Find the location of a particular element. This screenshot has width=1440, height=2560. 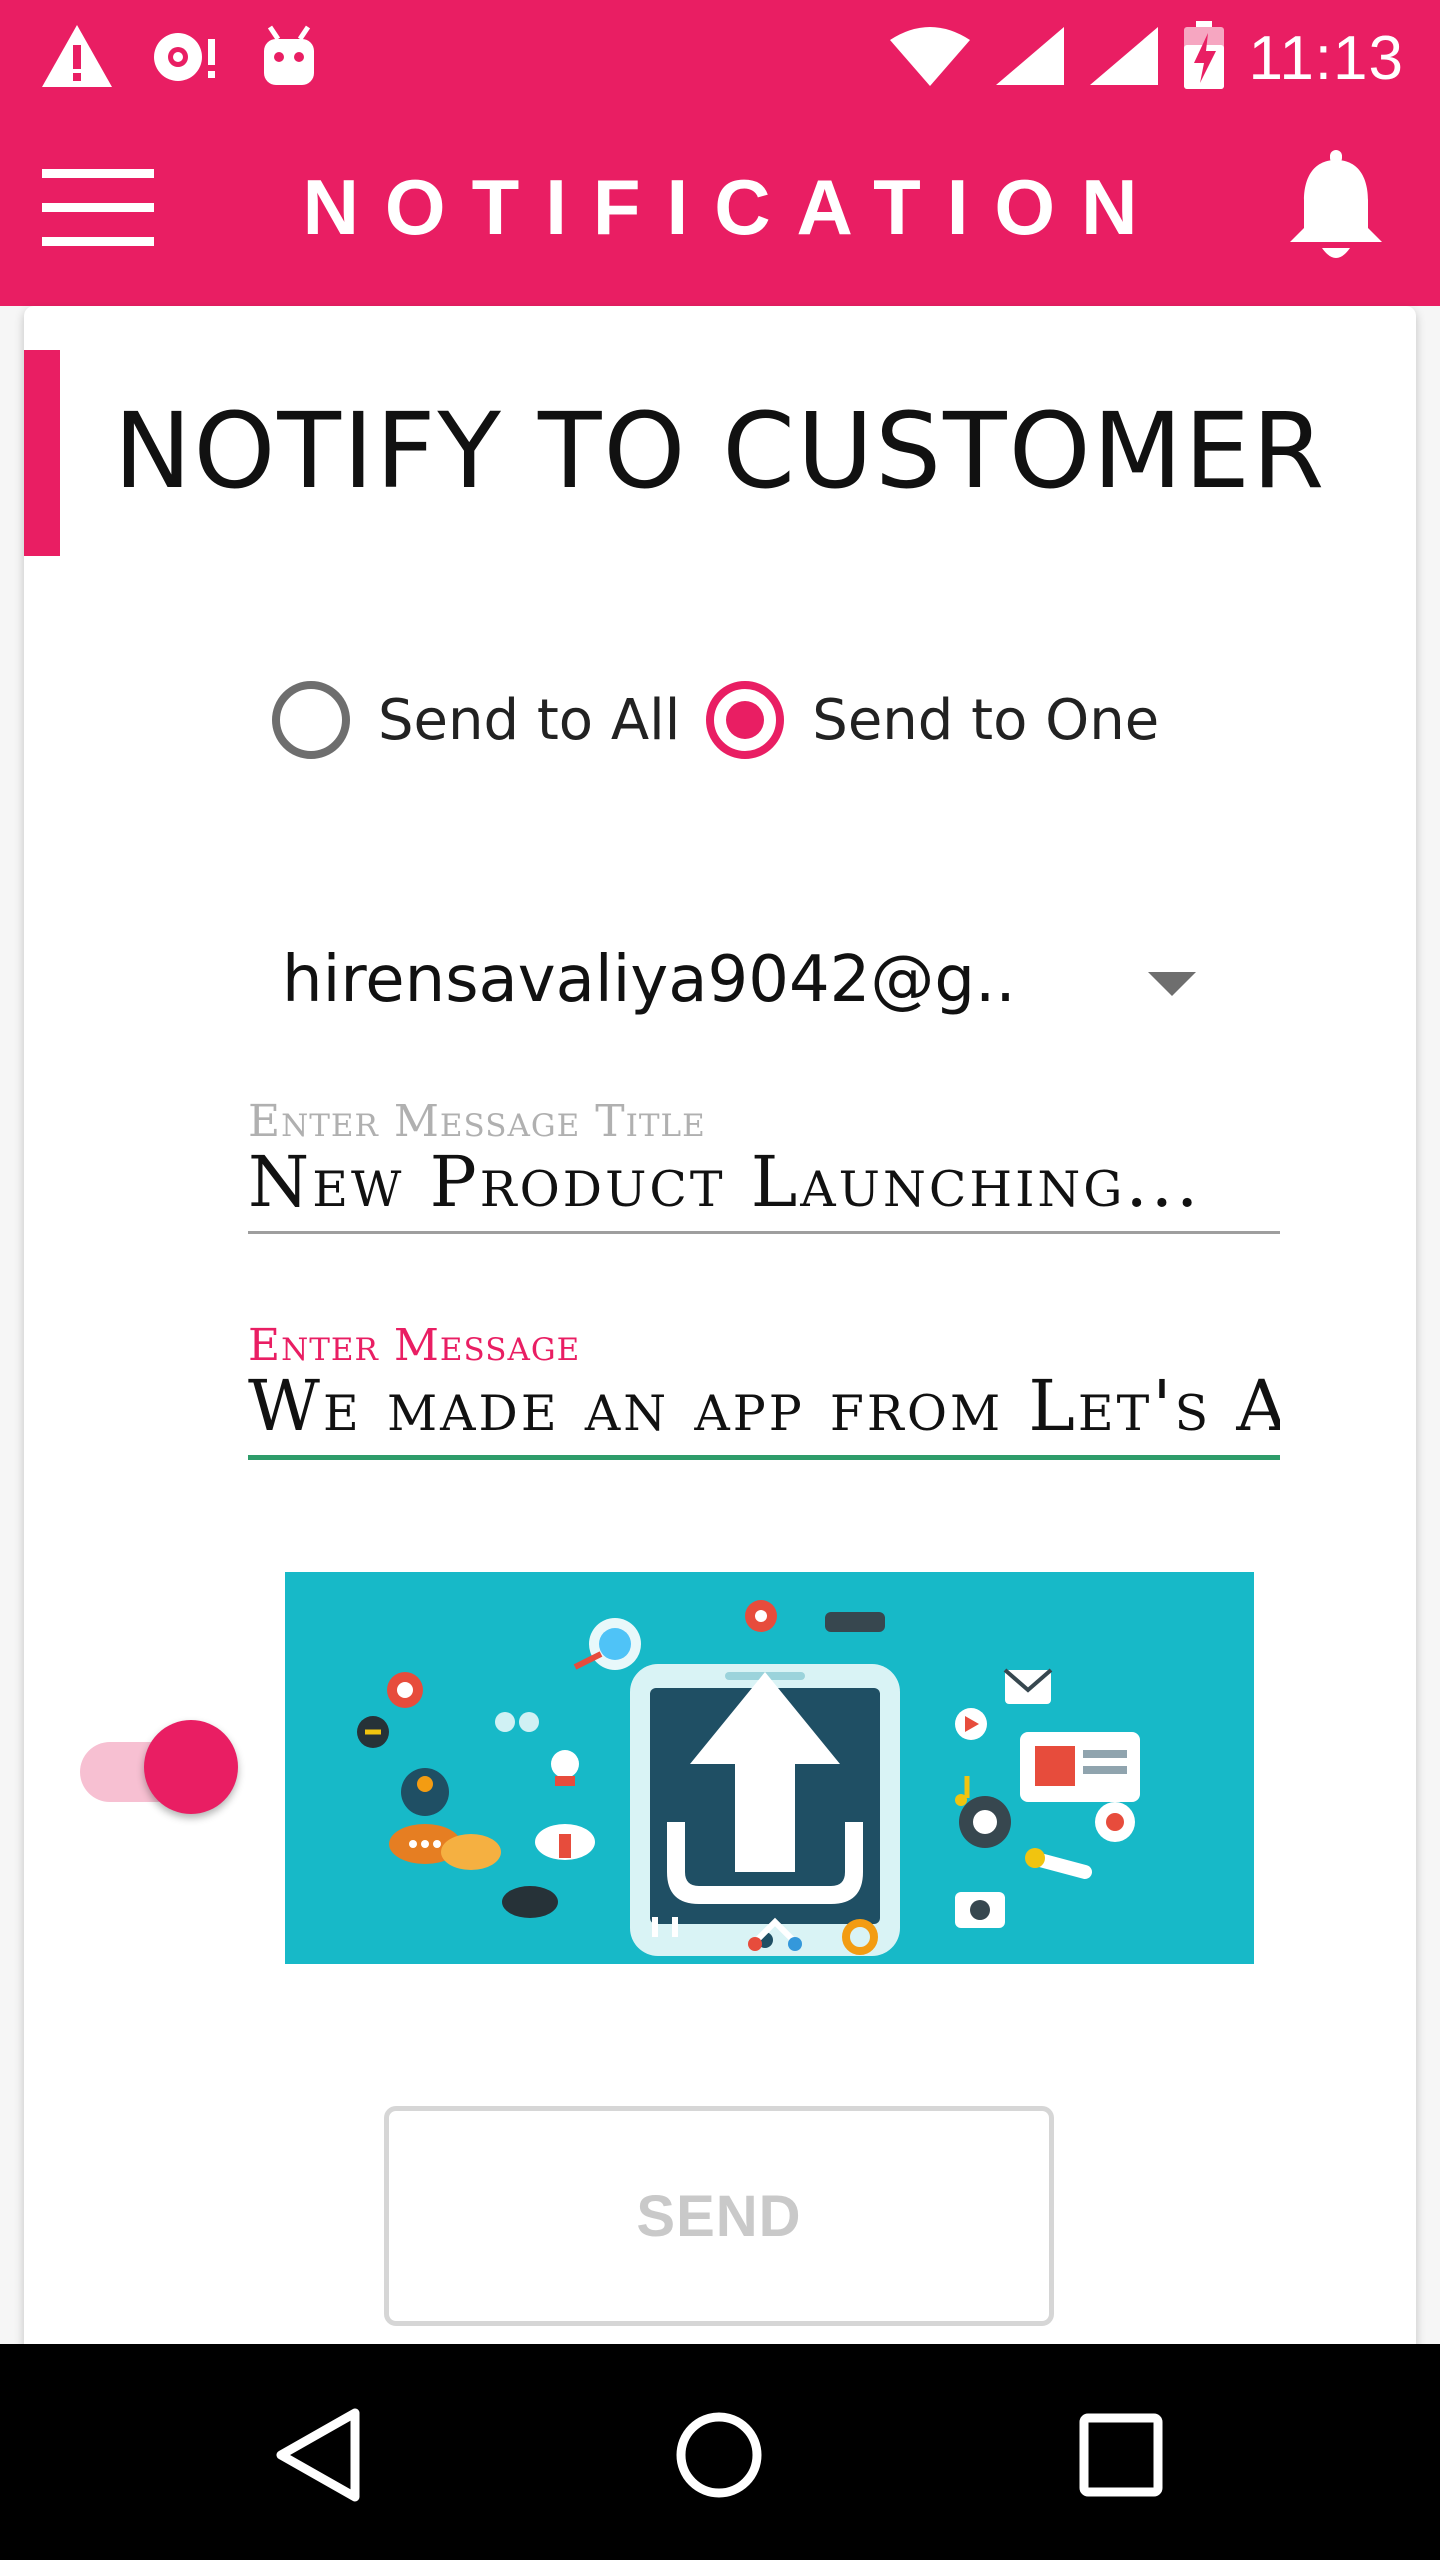

recipient-dropdown: hirensavaliya9042@g.. is located at coordinates (747, 980).